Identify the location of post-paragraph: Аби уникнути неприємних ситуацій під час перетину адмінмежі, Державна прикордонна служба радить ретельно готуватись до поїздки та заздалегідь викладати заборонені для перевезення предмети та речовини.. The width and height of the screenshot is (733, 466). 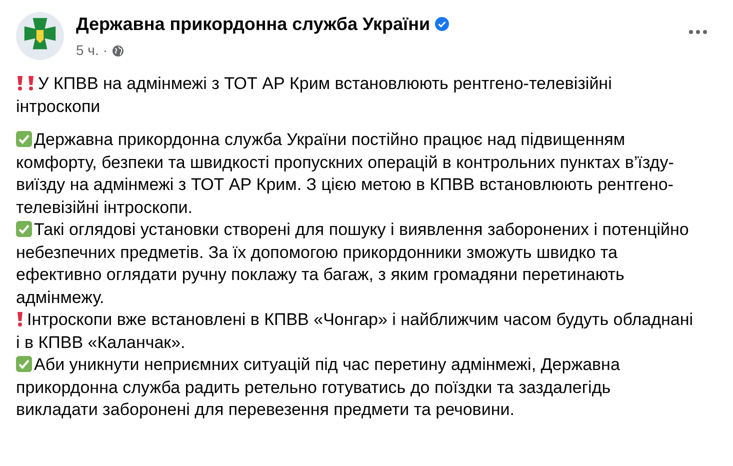
(318, 387).